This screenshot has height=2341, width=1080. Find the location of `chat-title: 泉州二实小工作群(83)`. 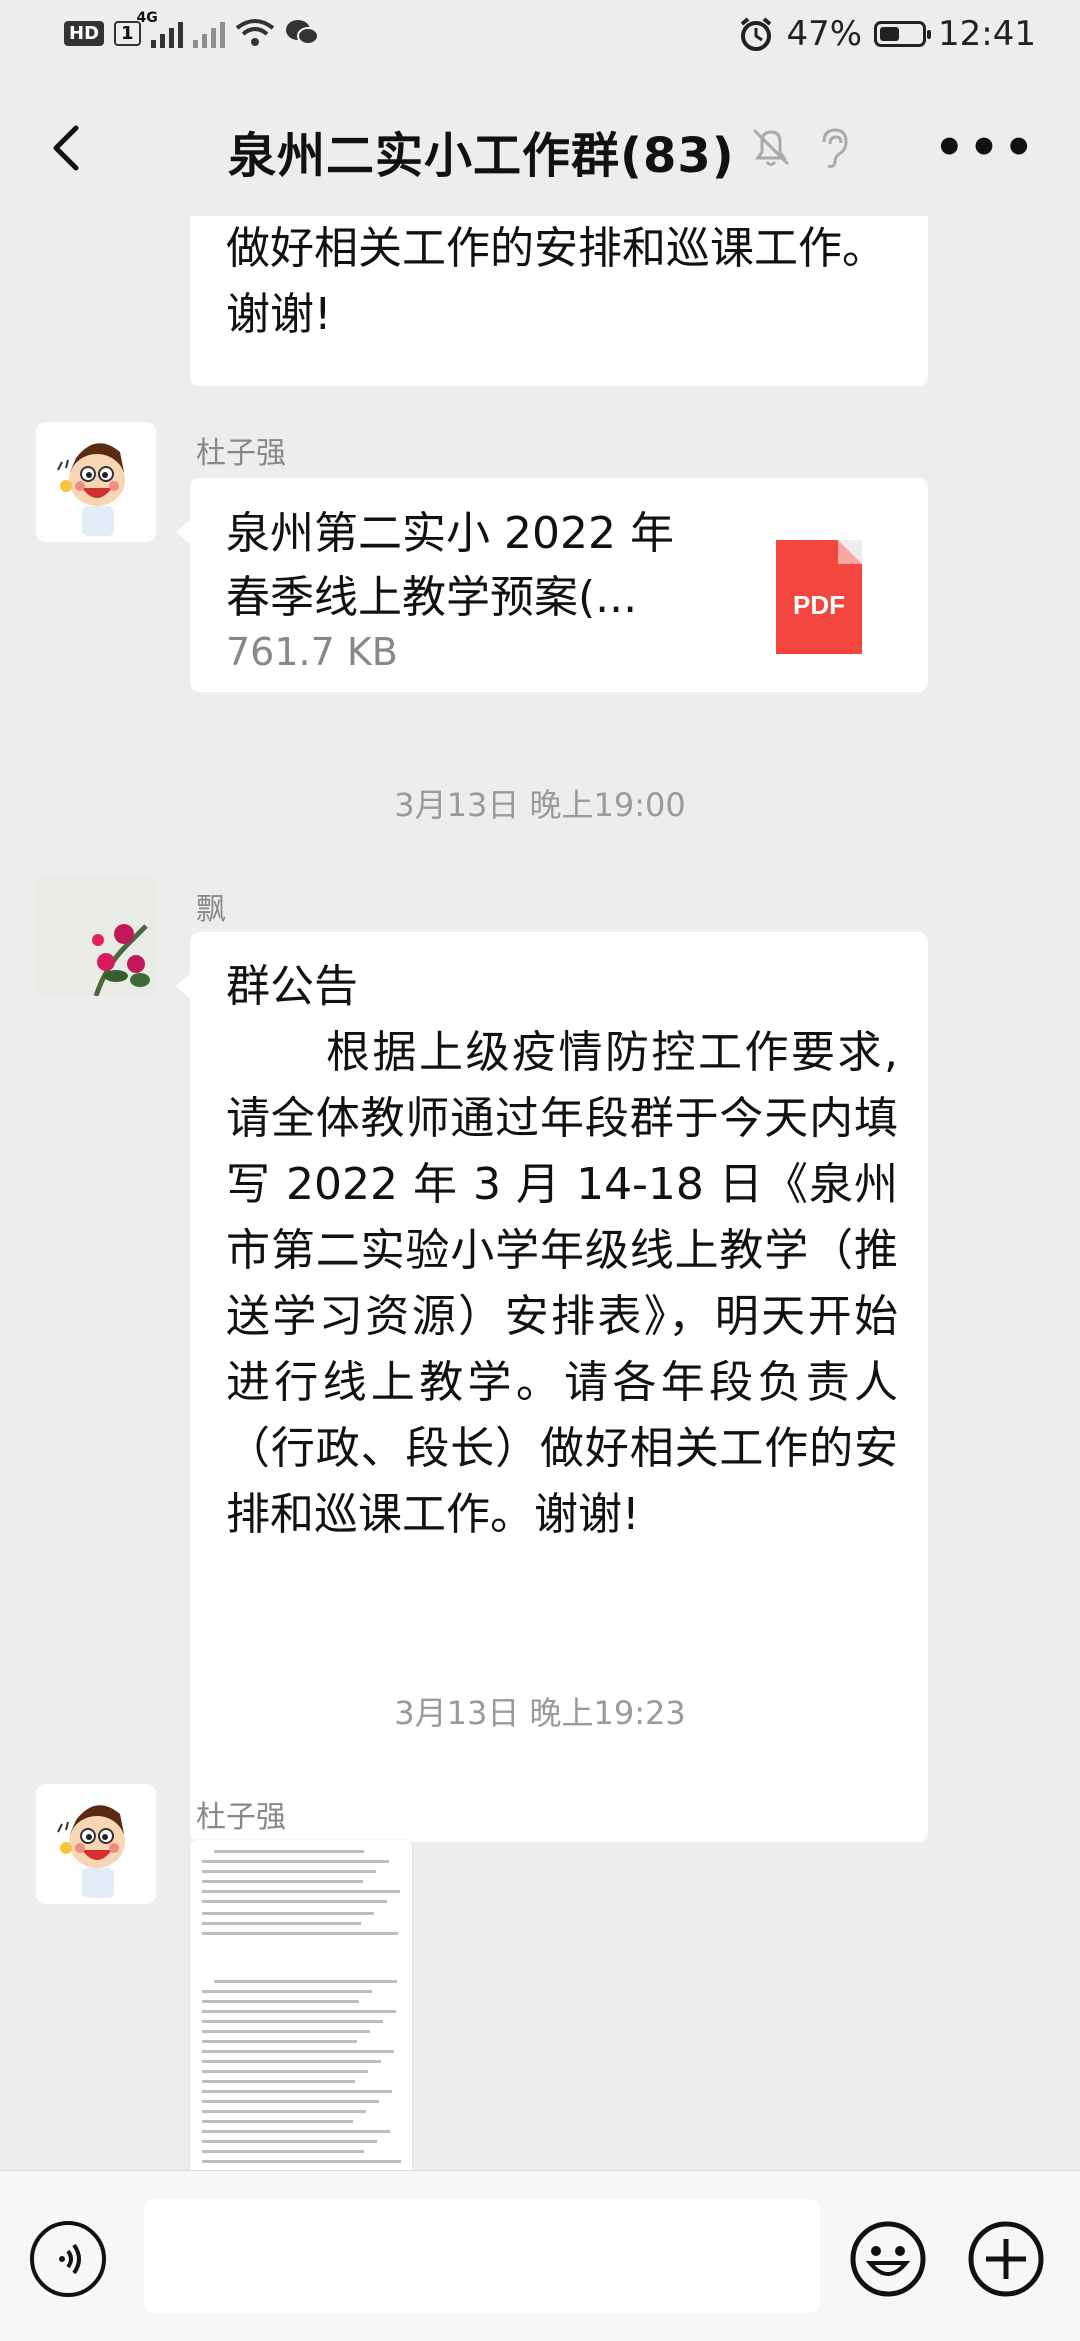

chat-title: 泉州二实小工作群(83) is located at coordinates (481, 151).